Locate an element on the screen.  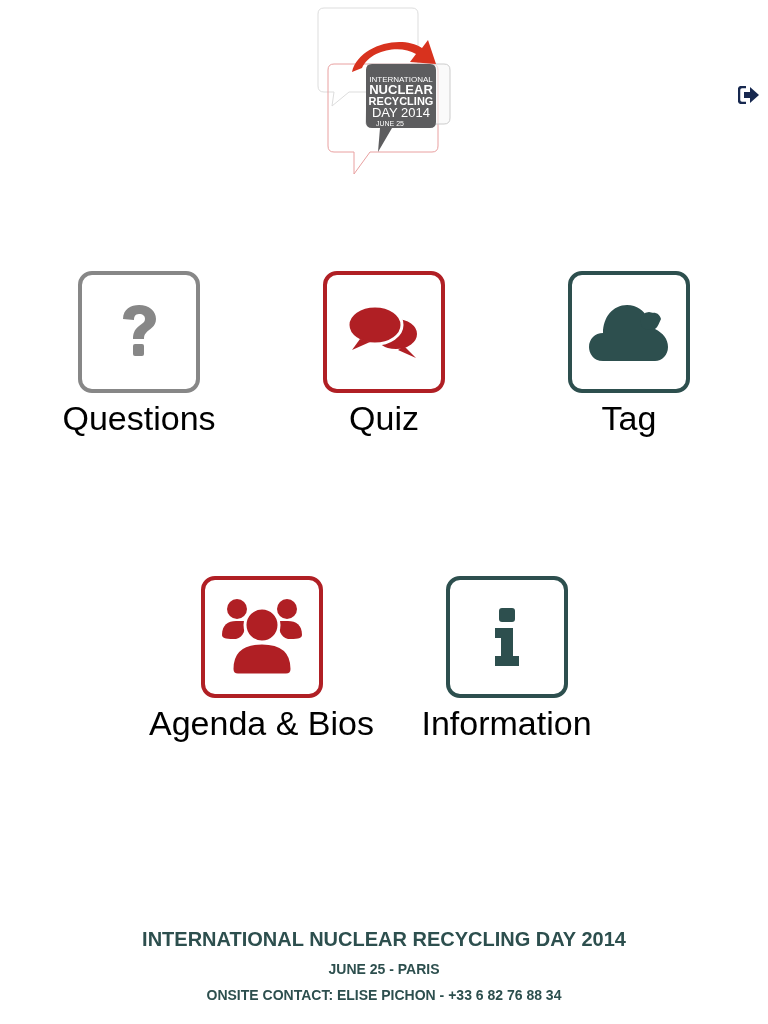
tile-label: Questions is located at coordinates (139, 418).